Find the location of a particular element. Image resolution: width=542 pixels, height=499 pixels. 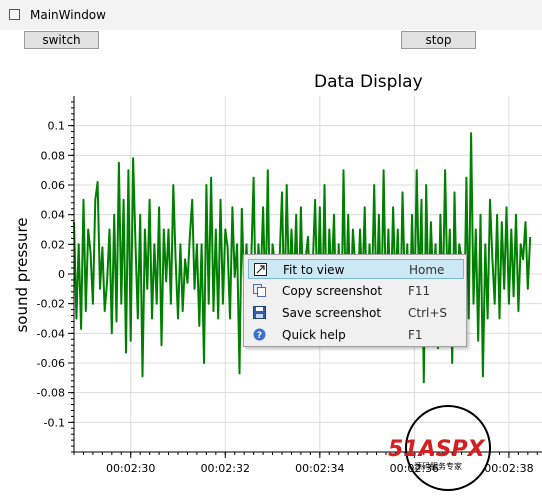

menu-item-shortcut: Ctrl+S is located at coordinates (428, 313).